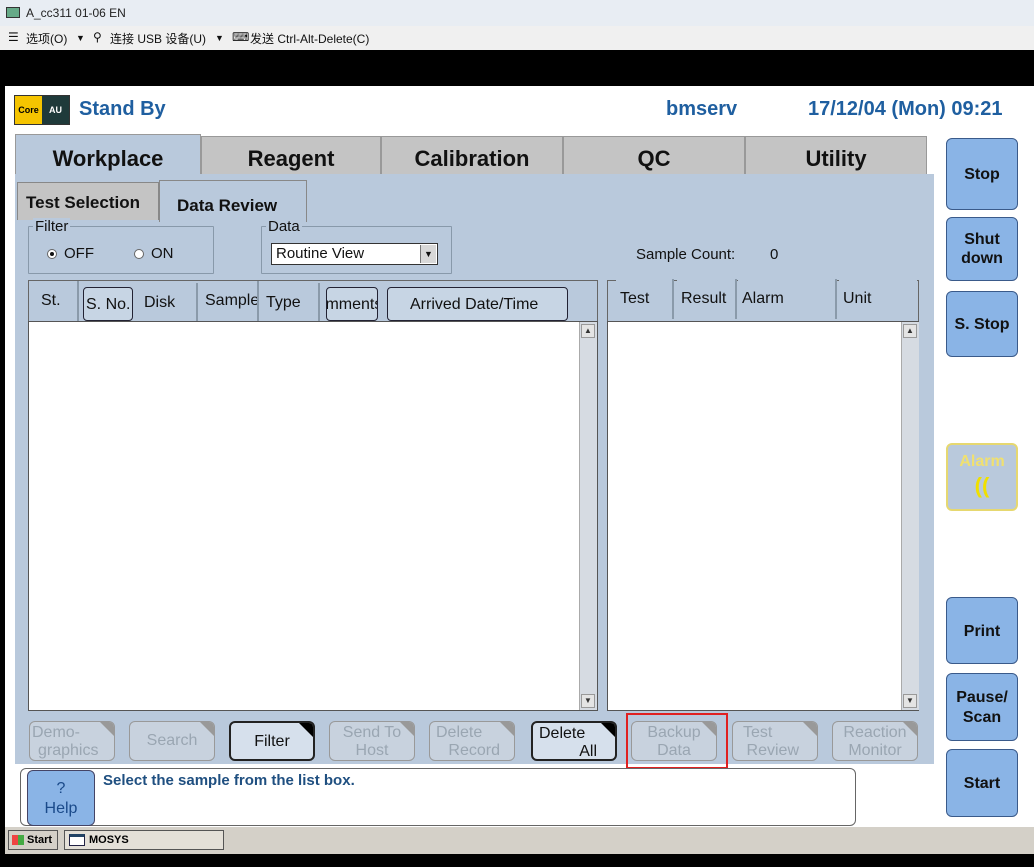  I want to click on test-review-button: Test Review, so click(775, 741).